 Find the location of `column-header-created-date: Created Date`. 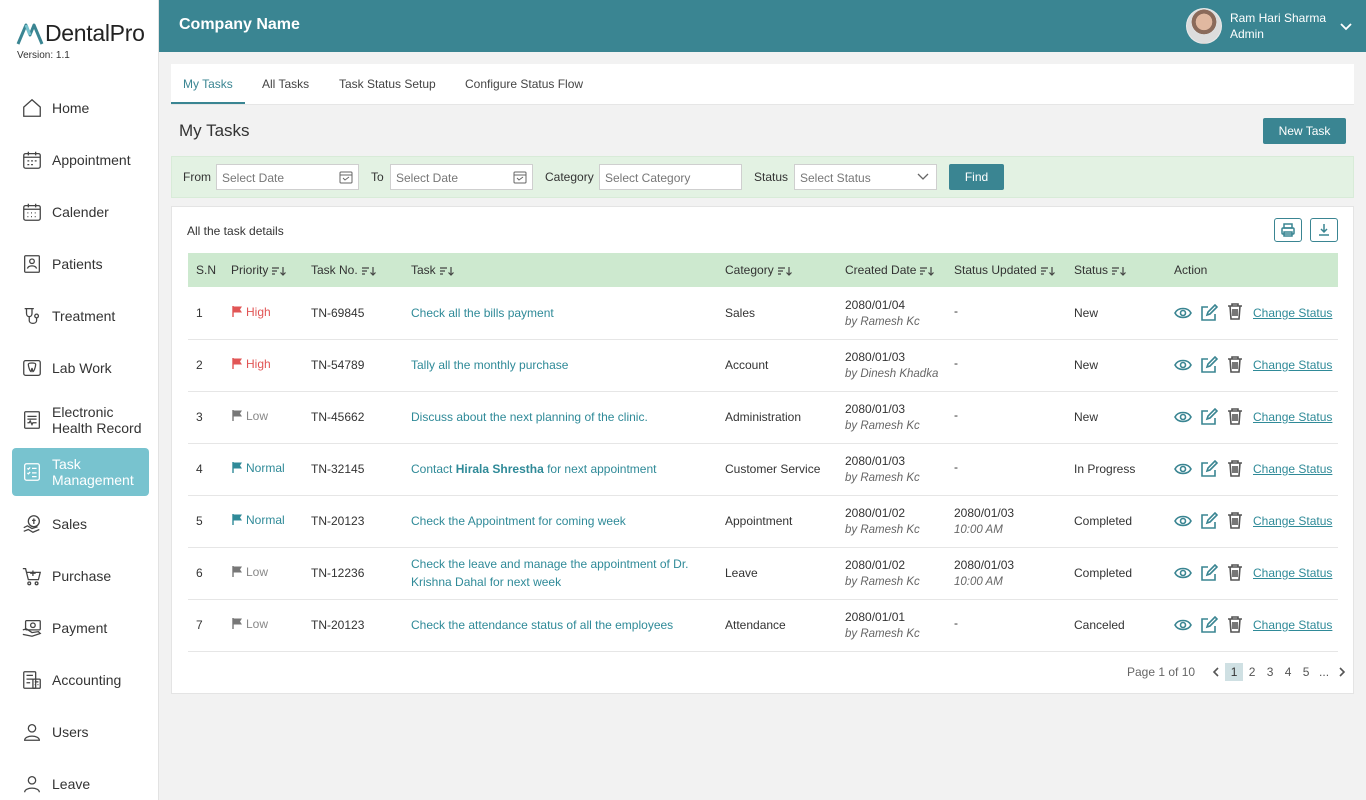

column-header-created-date: Created Date is located at coordinates (891, 270).